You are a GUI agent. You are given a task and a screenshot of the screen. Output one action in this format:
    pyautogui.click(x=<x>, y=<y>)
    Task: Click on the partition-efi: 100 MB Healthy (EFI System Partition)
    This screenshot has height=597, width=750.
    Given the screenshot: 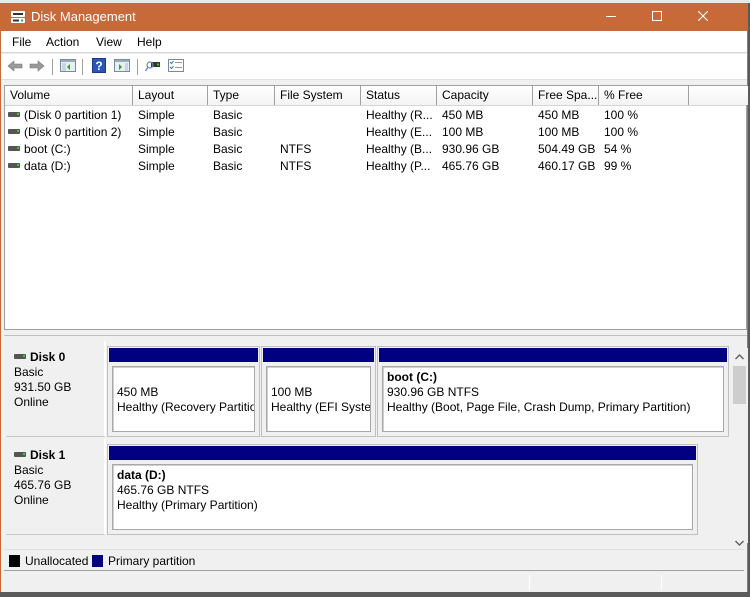 What is the action you would take?
    pyautogui.click(x=318, y=391)
    